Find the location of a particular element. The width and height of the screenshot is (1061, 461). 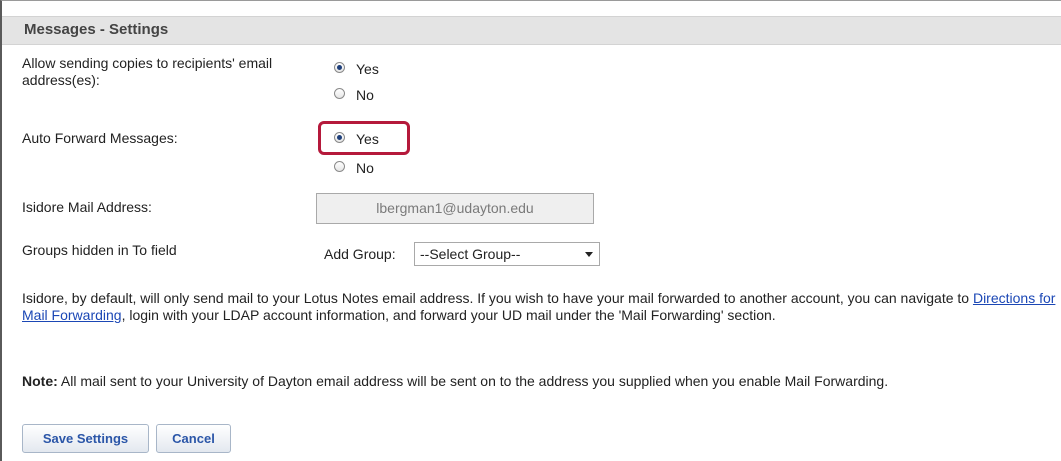

group-select-value: --Select Group-- is located at coordinates (470, 254).